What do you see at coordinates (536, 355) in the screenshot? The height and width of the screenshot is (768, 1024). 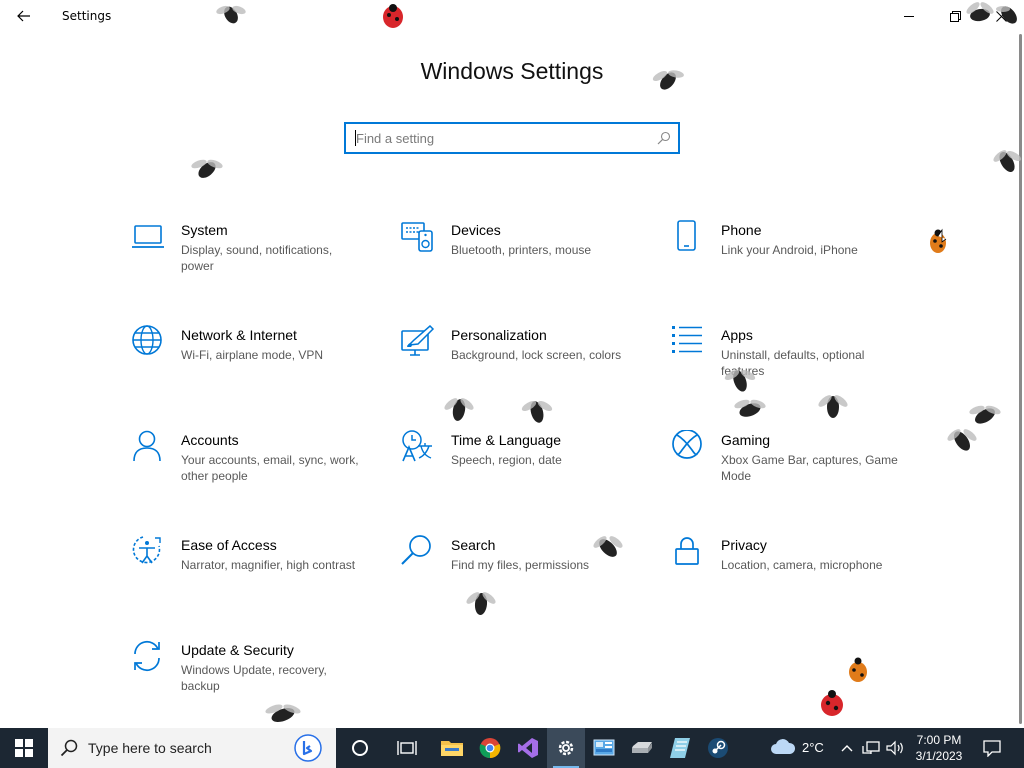 I see `tile-description: Background, lock screen, colors` at bounding box center [536, 355].